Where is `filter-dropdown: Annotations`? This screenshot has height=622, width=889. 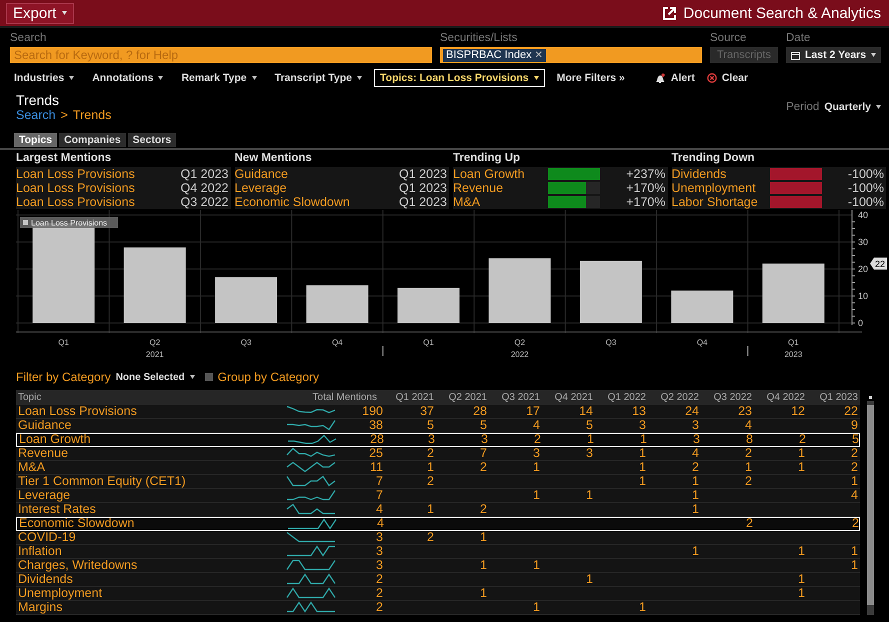
filter-dropdown: Annotations is located at coordinates (128, 78).